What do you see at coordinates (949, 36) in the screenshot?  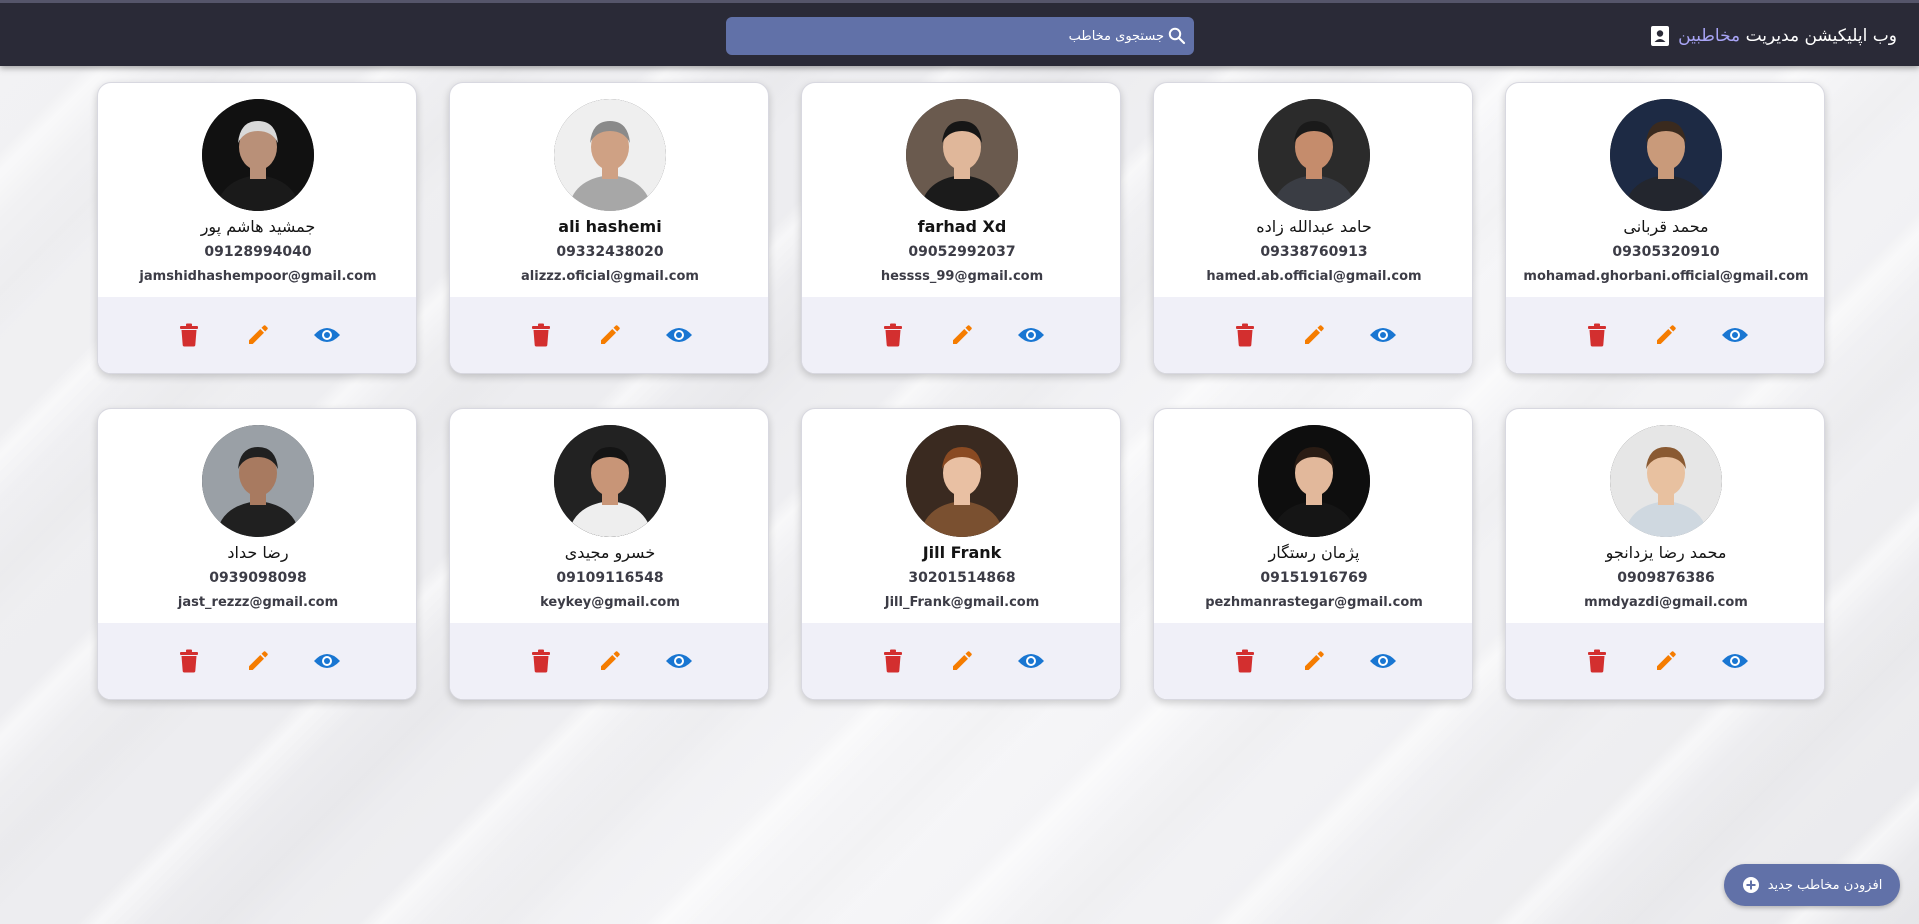 I see `search-input` at bounding box center [949, 36].